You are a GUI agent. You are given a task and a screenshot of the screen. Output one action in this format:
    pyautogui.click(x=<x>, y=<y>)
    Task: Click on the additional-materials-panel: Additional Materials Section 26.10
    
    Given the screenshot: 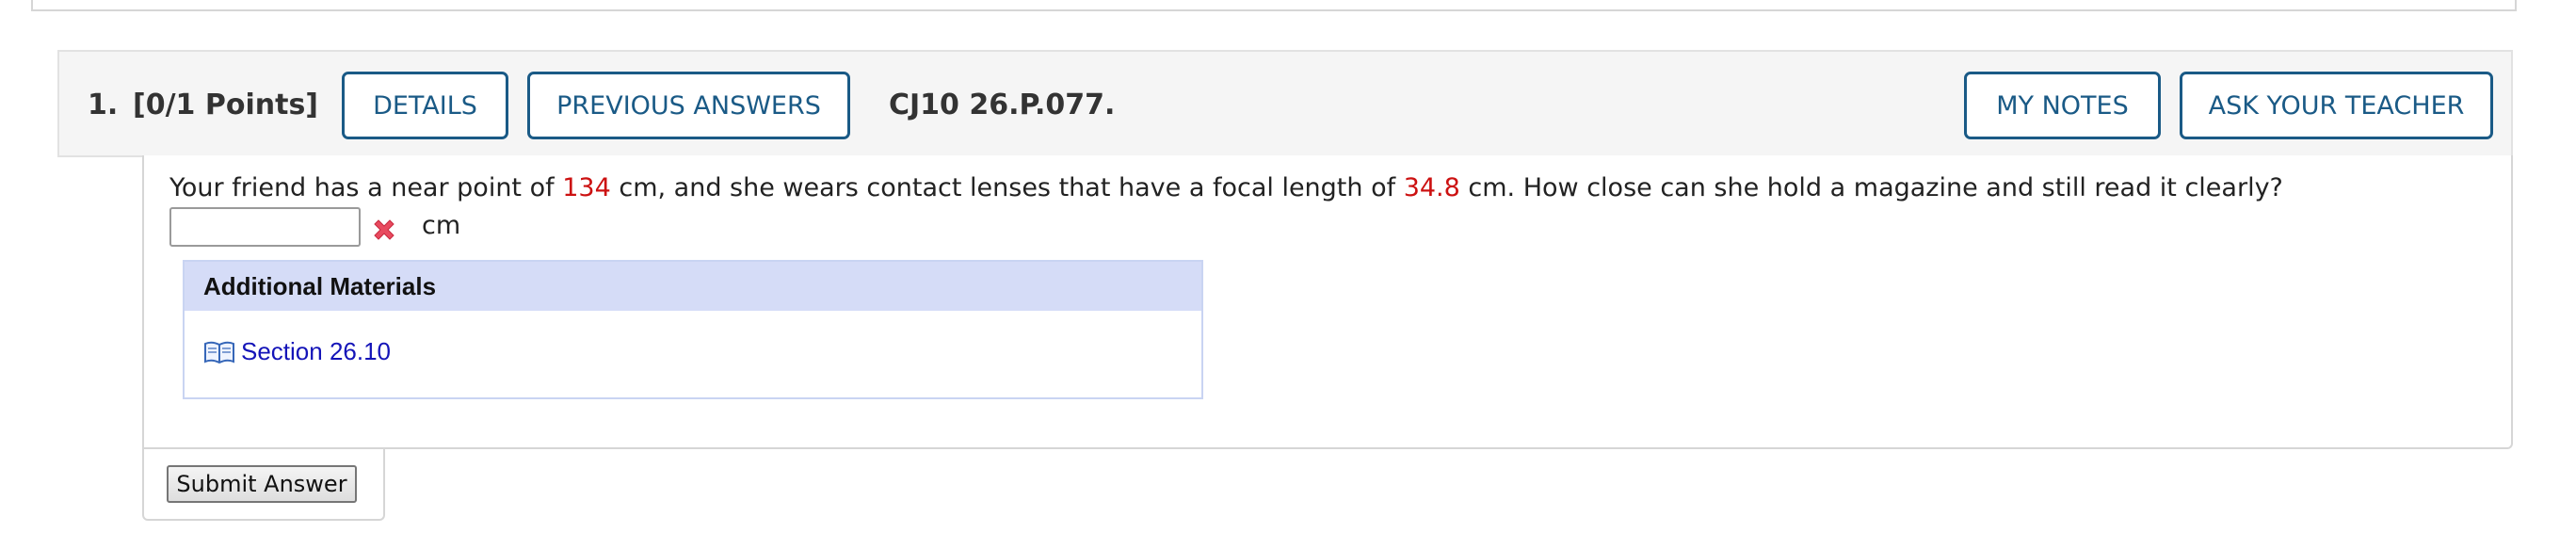 What is the action you would take?
    pyautogui.click(x=693, y=329)
    